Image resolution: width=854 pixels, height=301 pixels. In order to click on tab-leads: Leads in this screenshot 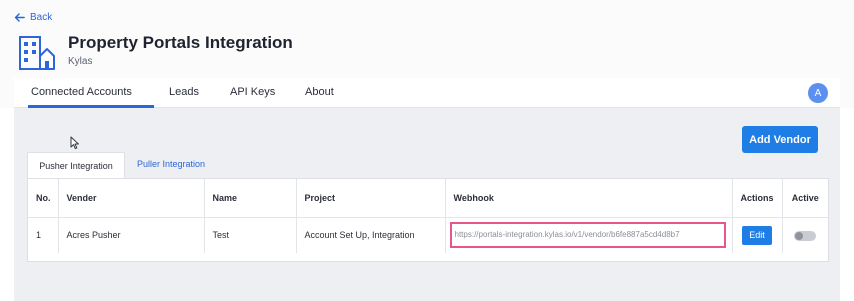, I will do `click(184, 92)`.